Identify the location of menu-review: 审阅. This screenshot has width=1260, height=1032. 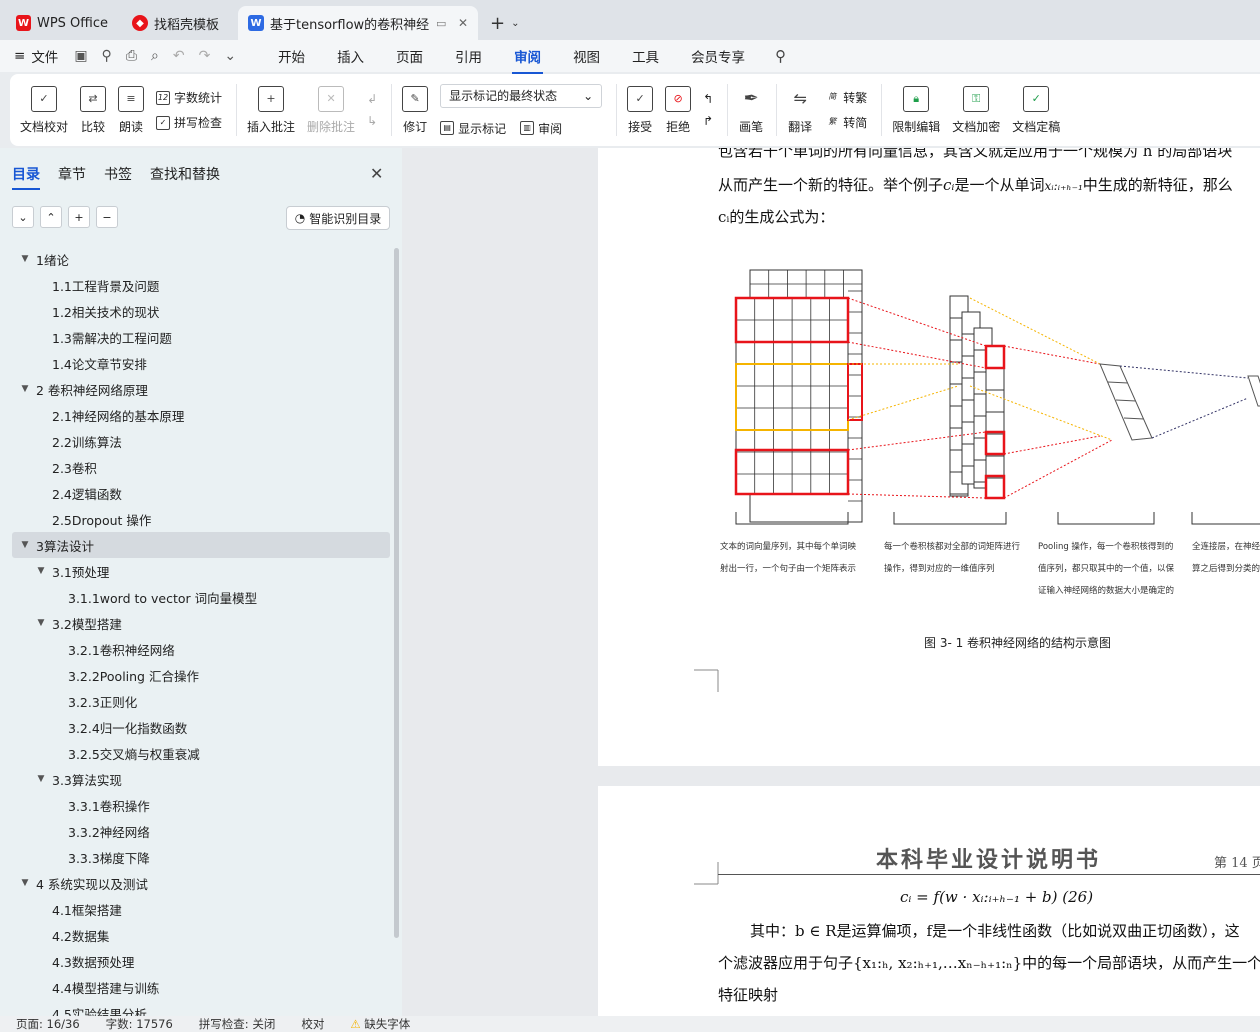
(528, 58).